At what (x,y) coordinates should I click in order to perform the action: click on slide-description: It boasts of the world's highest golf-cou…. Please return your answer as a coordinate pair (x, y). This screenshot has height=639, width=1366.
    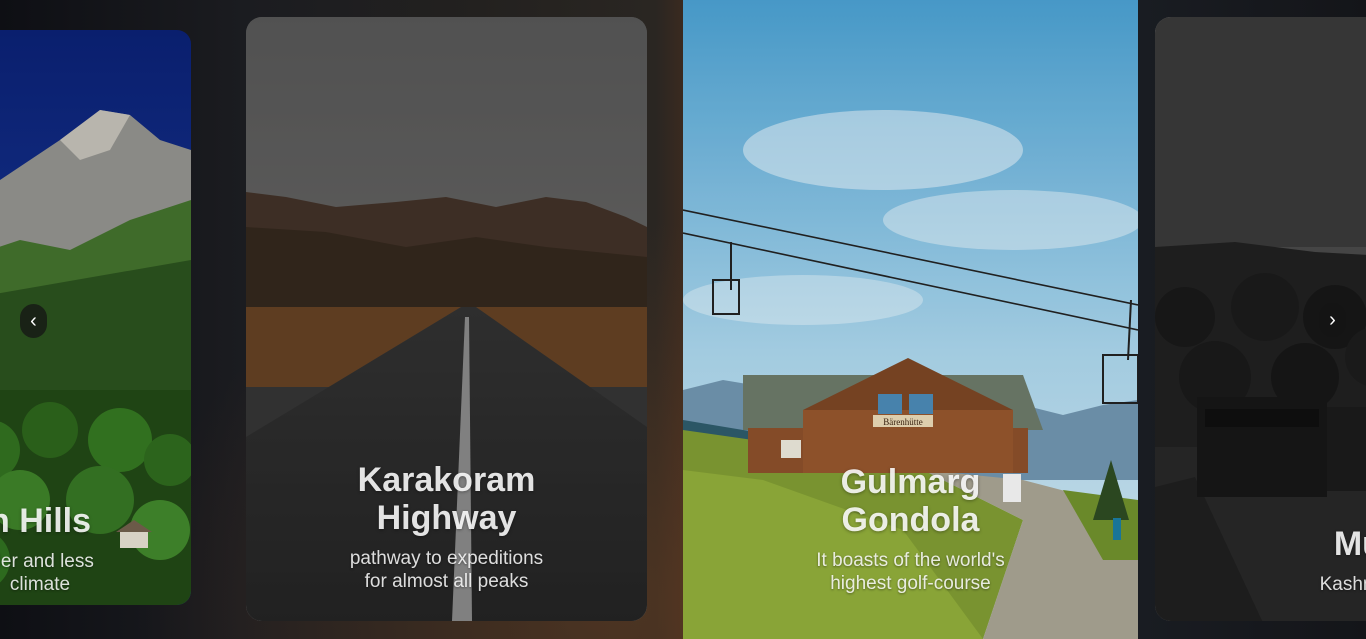
    Looking at the image, I should click on (910, 572).